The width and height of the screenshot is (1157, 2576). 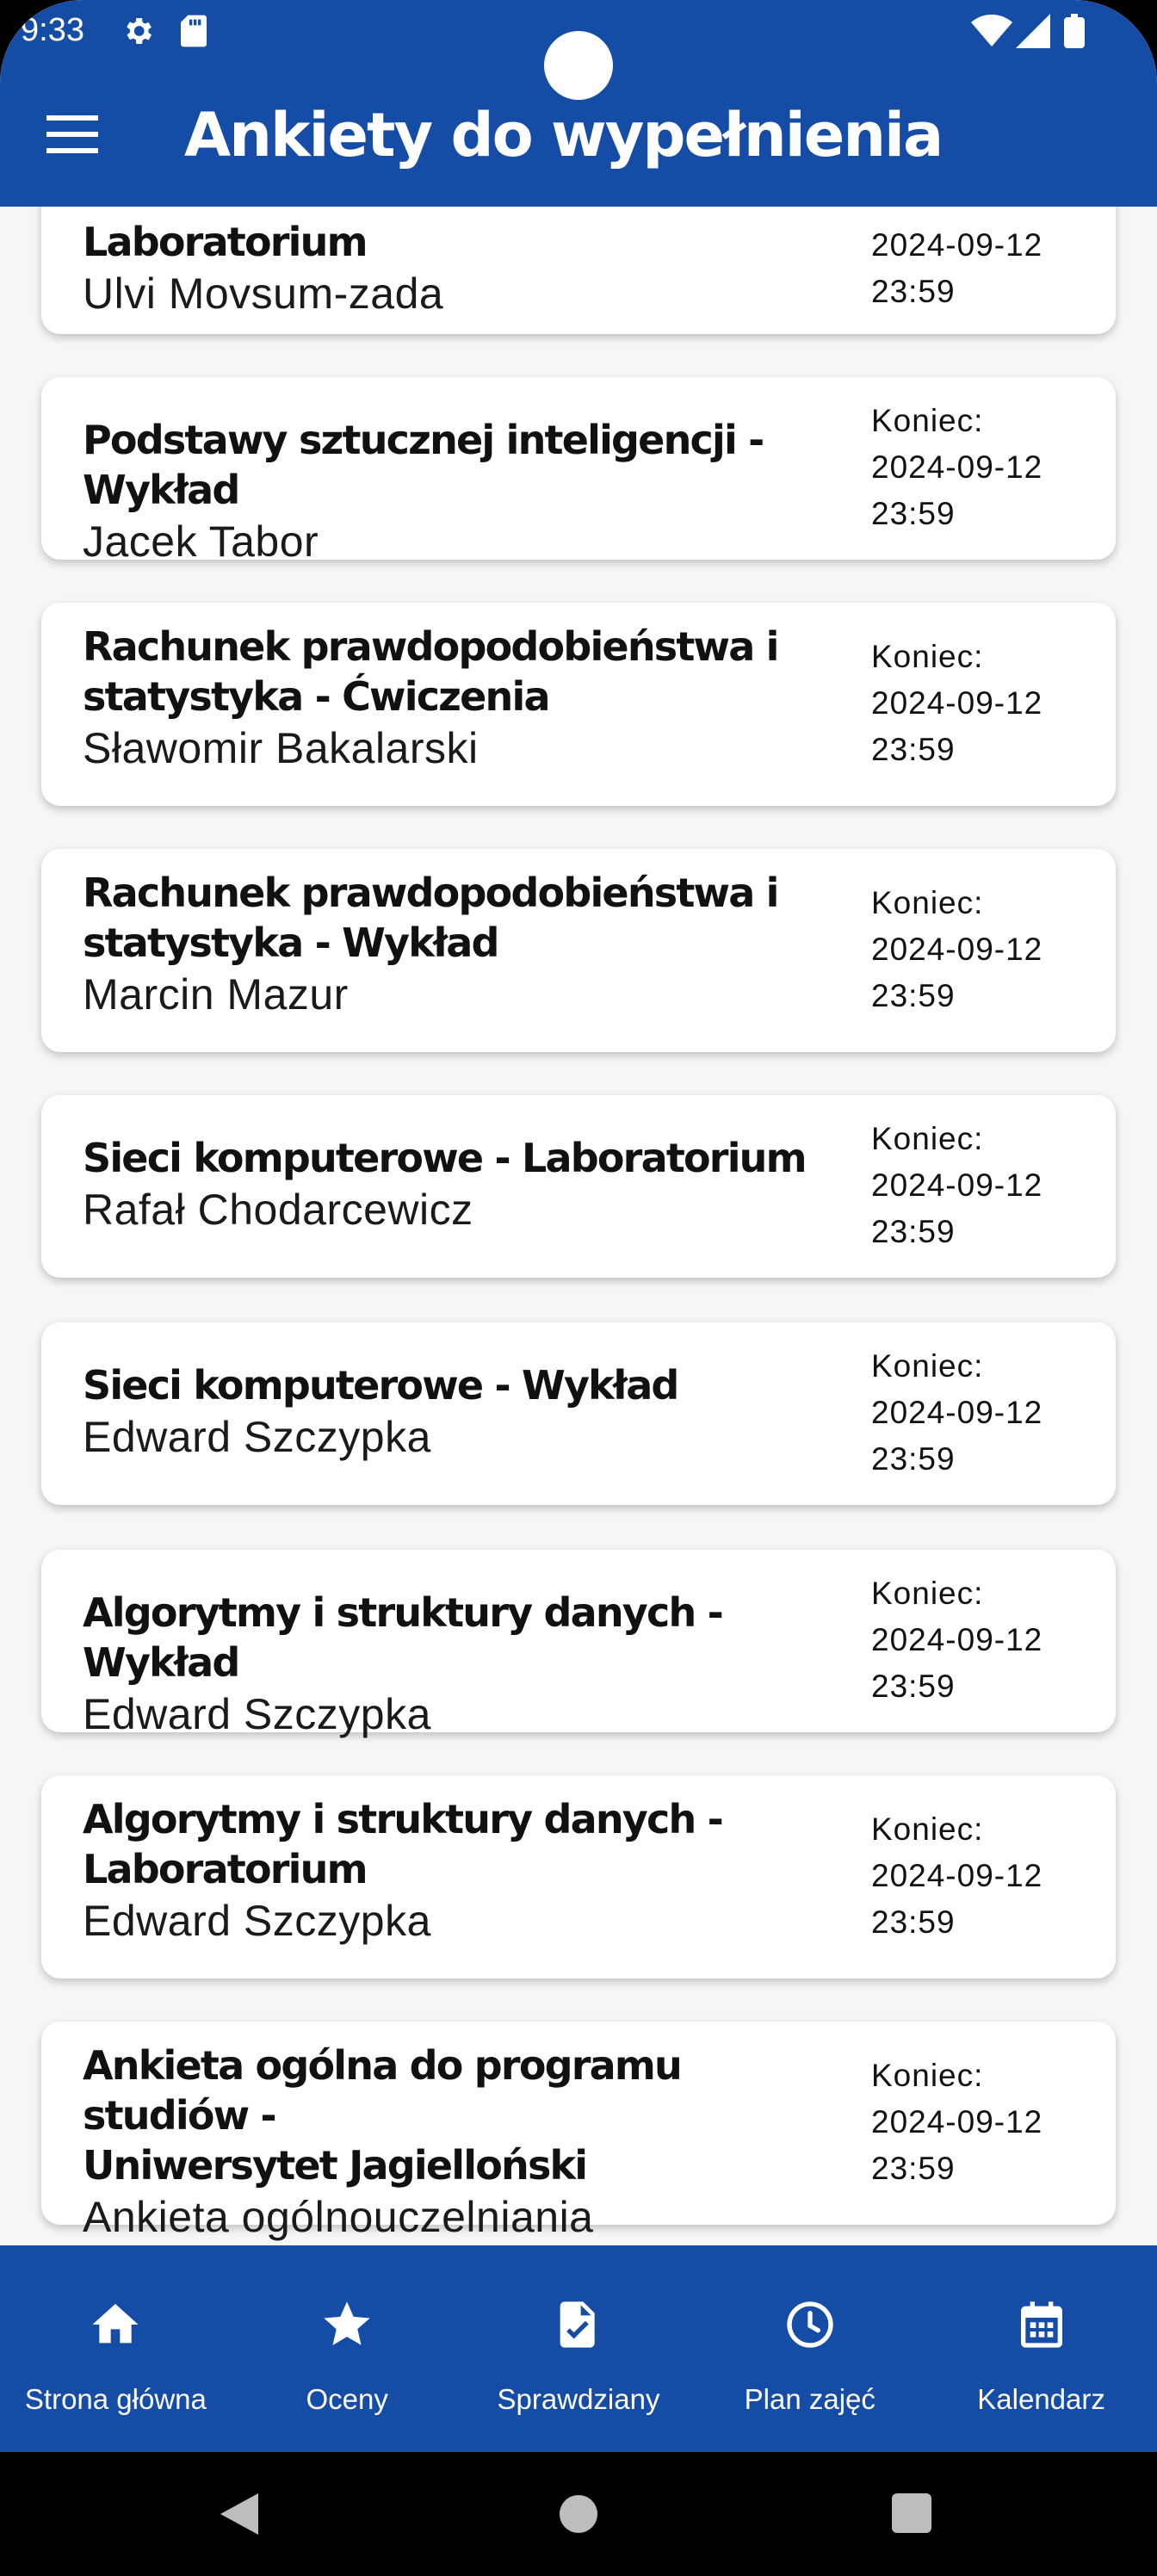 I want to click on nav-item-home: Strona główna, so click(x=116, y=2348).